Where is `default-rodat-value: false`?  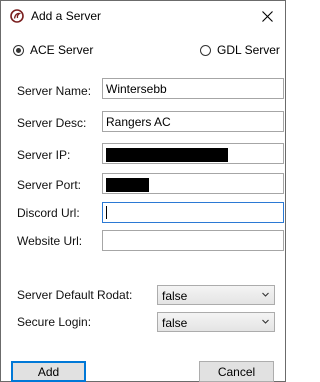 default-rodat-value: false is located at coordinates (175, 296).